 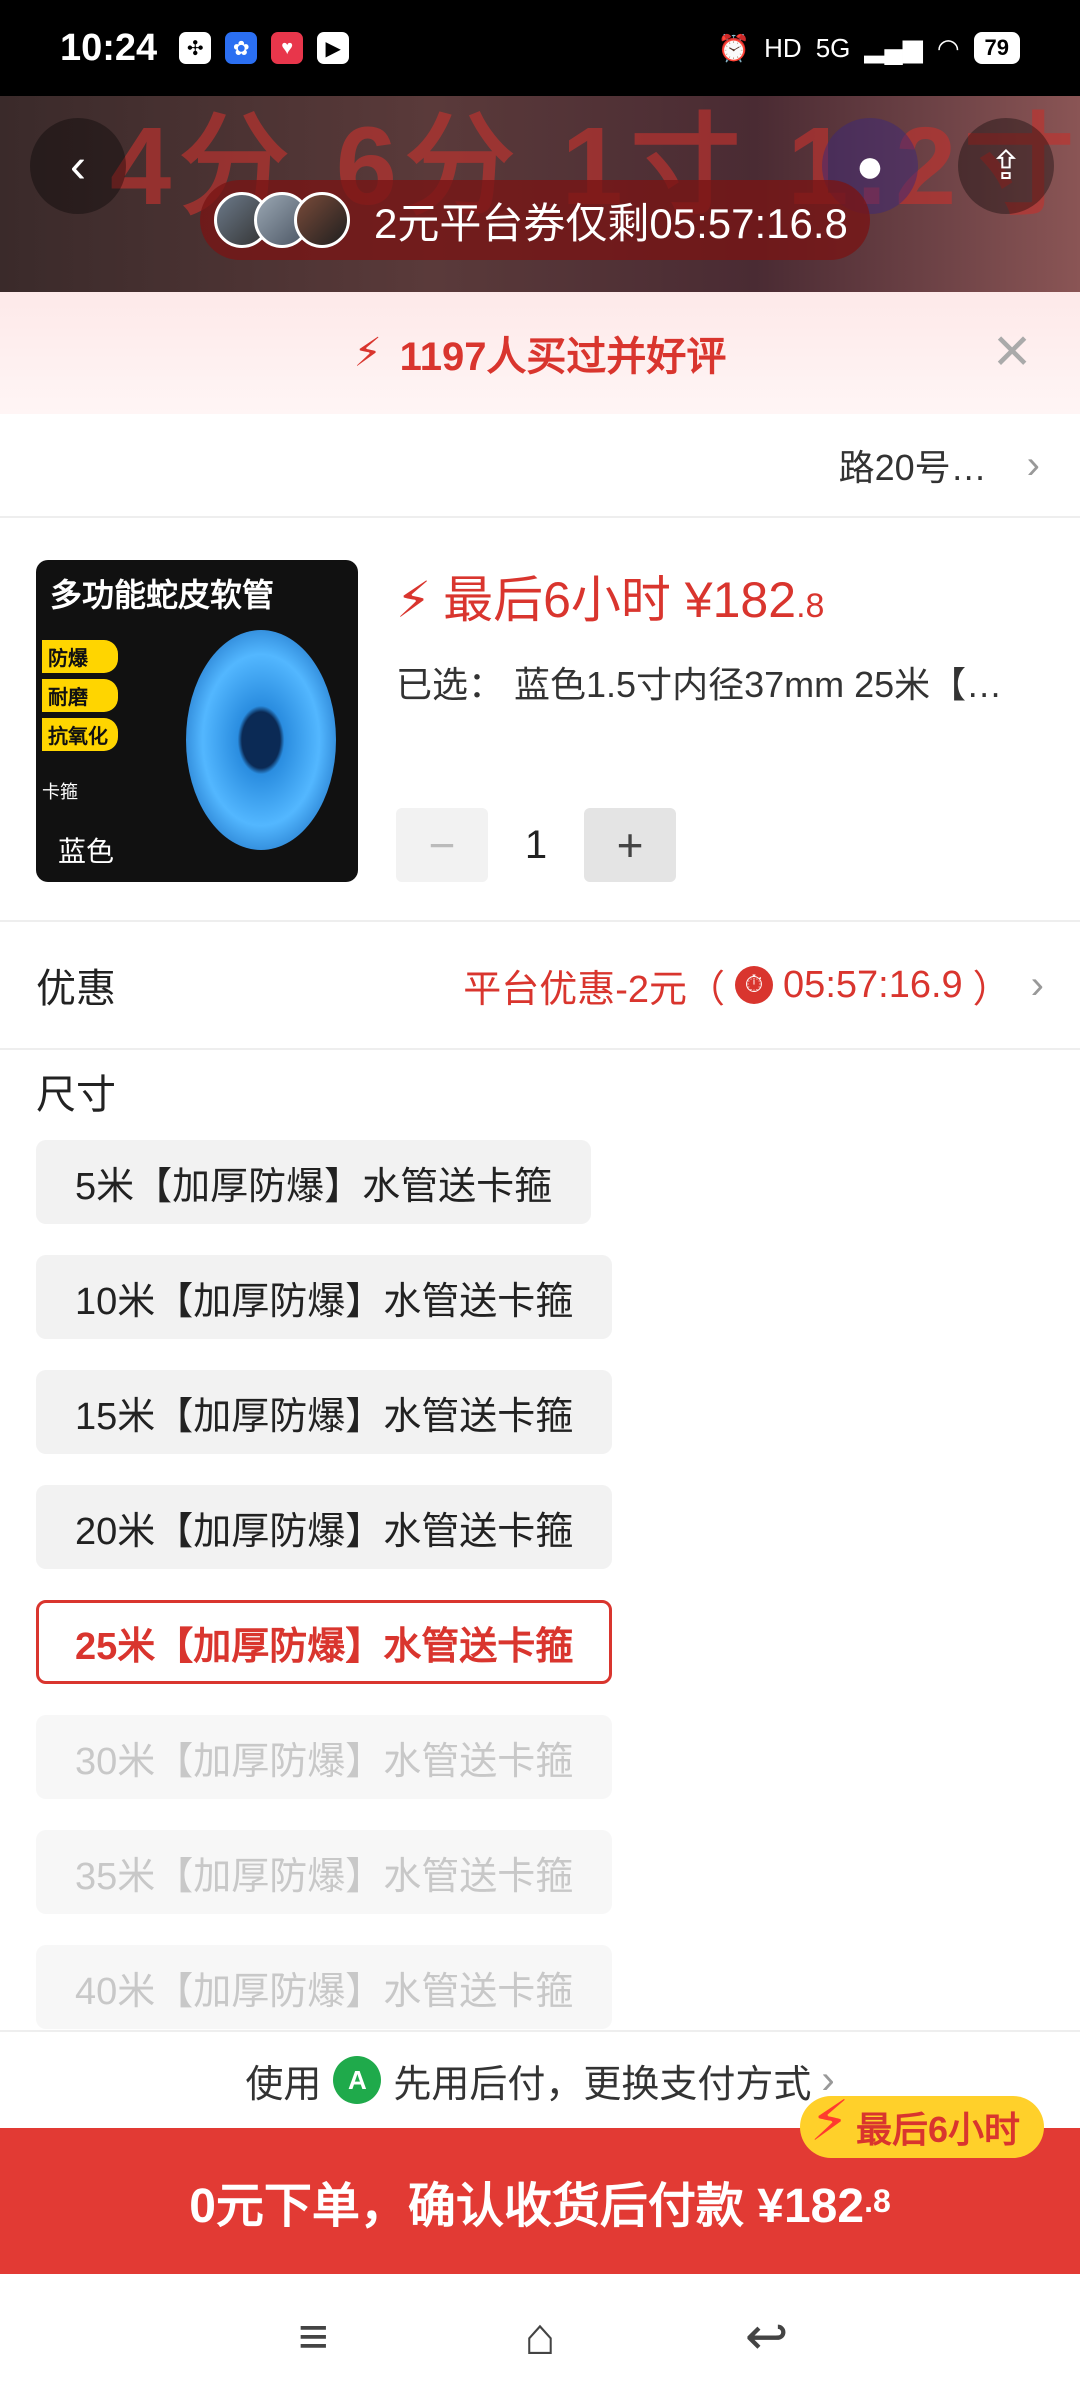 I want to click on payment-prefix: 使用, so click(x=283, y=2084).